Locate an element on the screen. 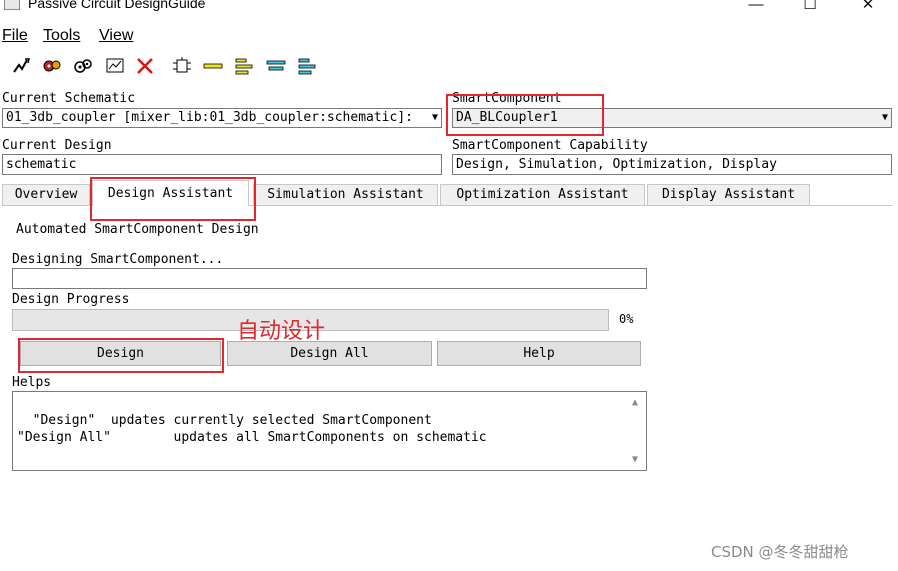 The image size is (898, 571). progress-percent: 0% is located at coordinates (626, 319).